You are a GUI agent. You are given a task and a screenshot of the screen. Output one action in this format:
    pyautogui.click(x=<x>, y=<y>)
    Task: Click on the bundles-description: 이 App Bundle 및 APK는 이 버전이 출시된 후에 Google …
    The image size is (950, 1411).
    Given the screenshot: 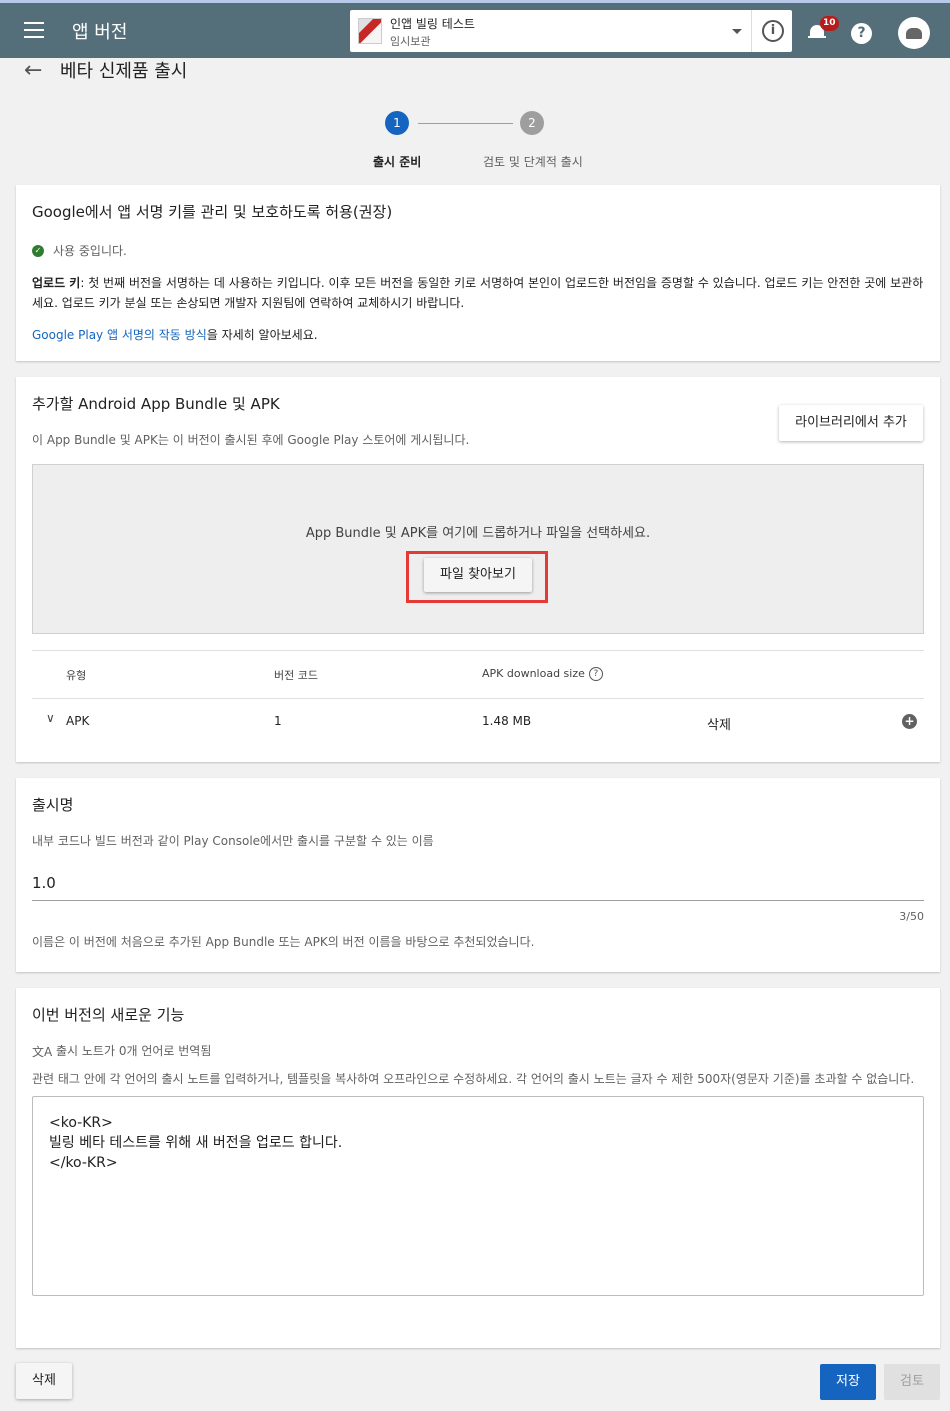 What is the action you would take?
    pyautogui.click(x=251, y=440)
    